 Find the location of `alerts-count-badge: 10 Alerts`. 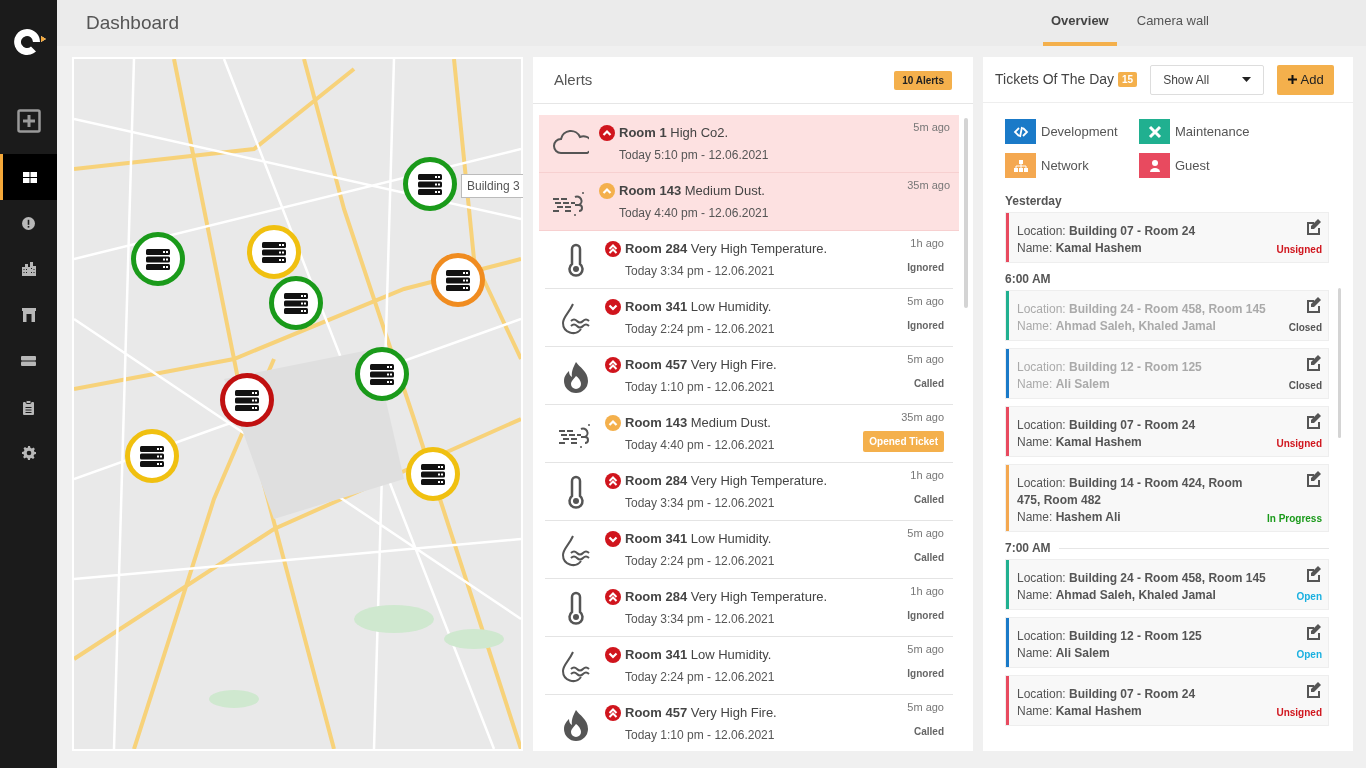

alerts-count-badge: 10 Alerts is located at coordinates (923, 80).